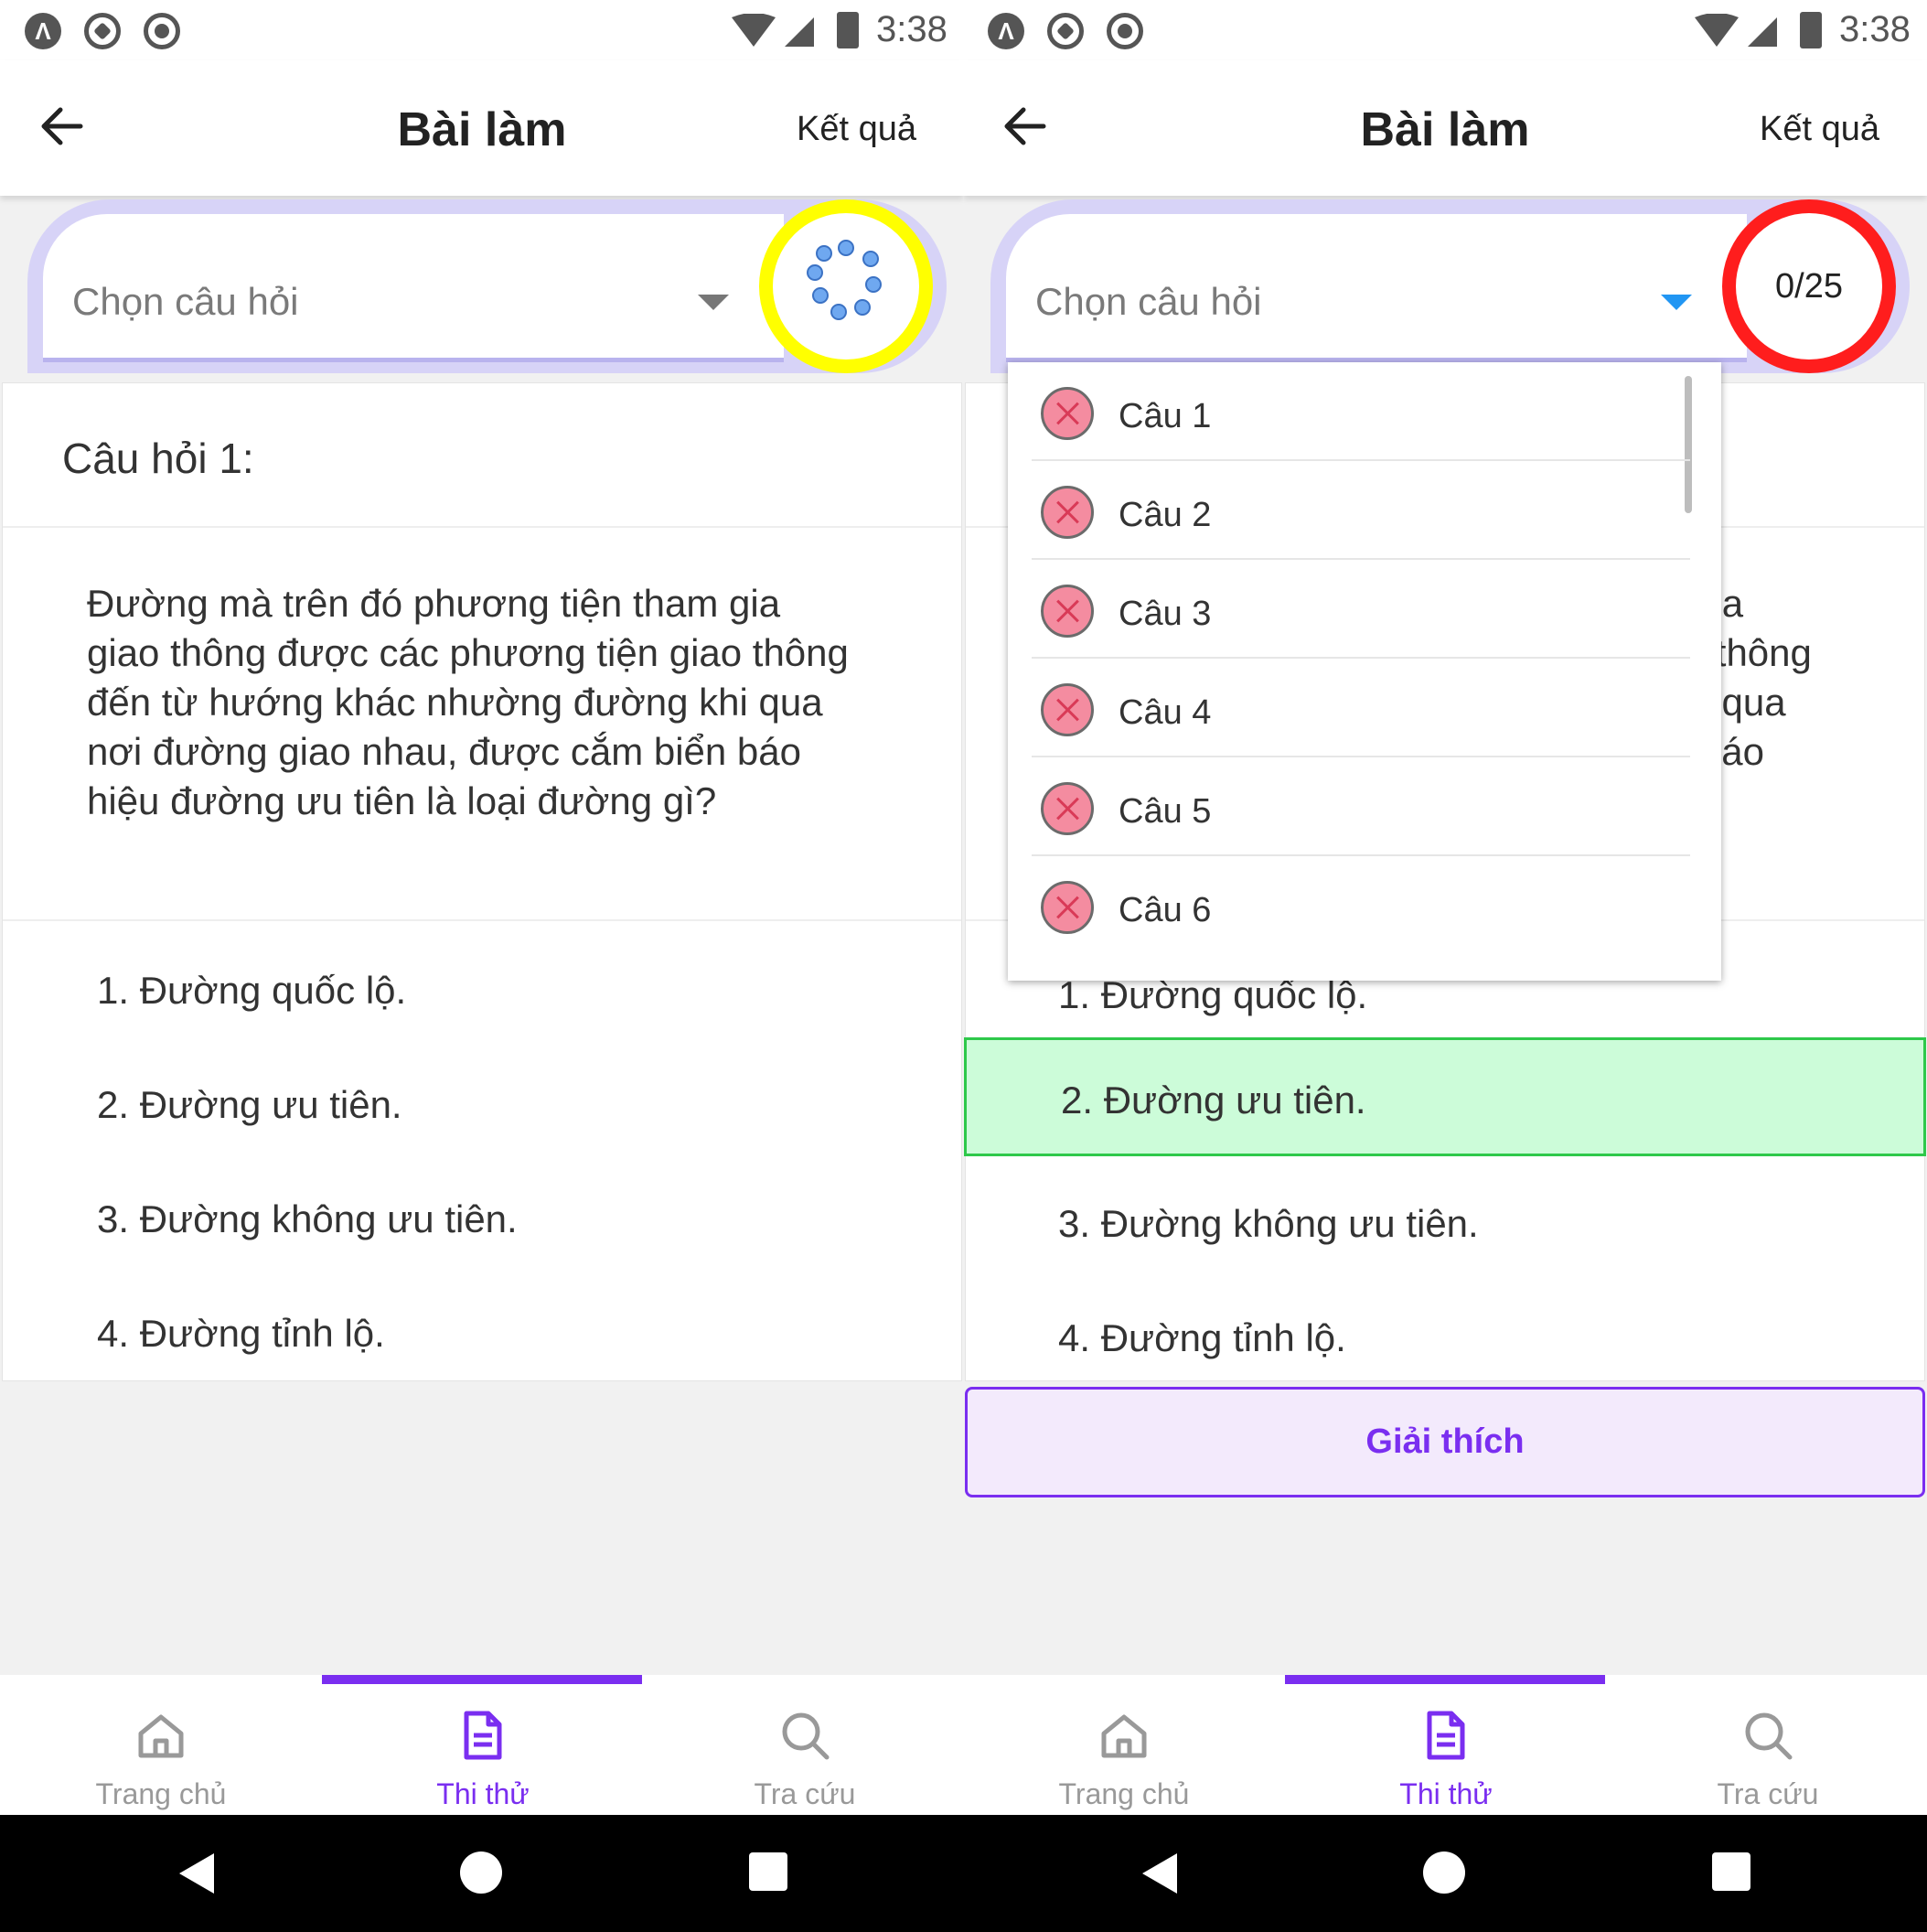 This screenshot has height=1932, width=1927. Describe the element at coordinates (1445, 1096) in the screenshot. I see `answer-option-2-correct: 2. Đường ưu tiên.` at that location.